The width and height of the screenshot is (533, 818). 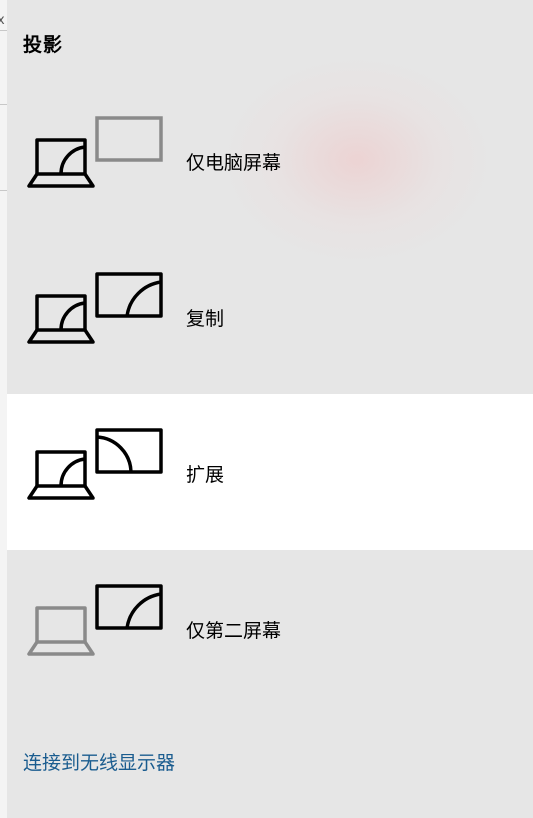 What do you see at coordinates (95, 152) in the screenshot?
I see `pc-screen-only-icon` at bounding box center [95, 152].